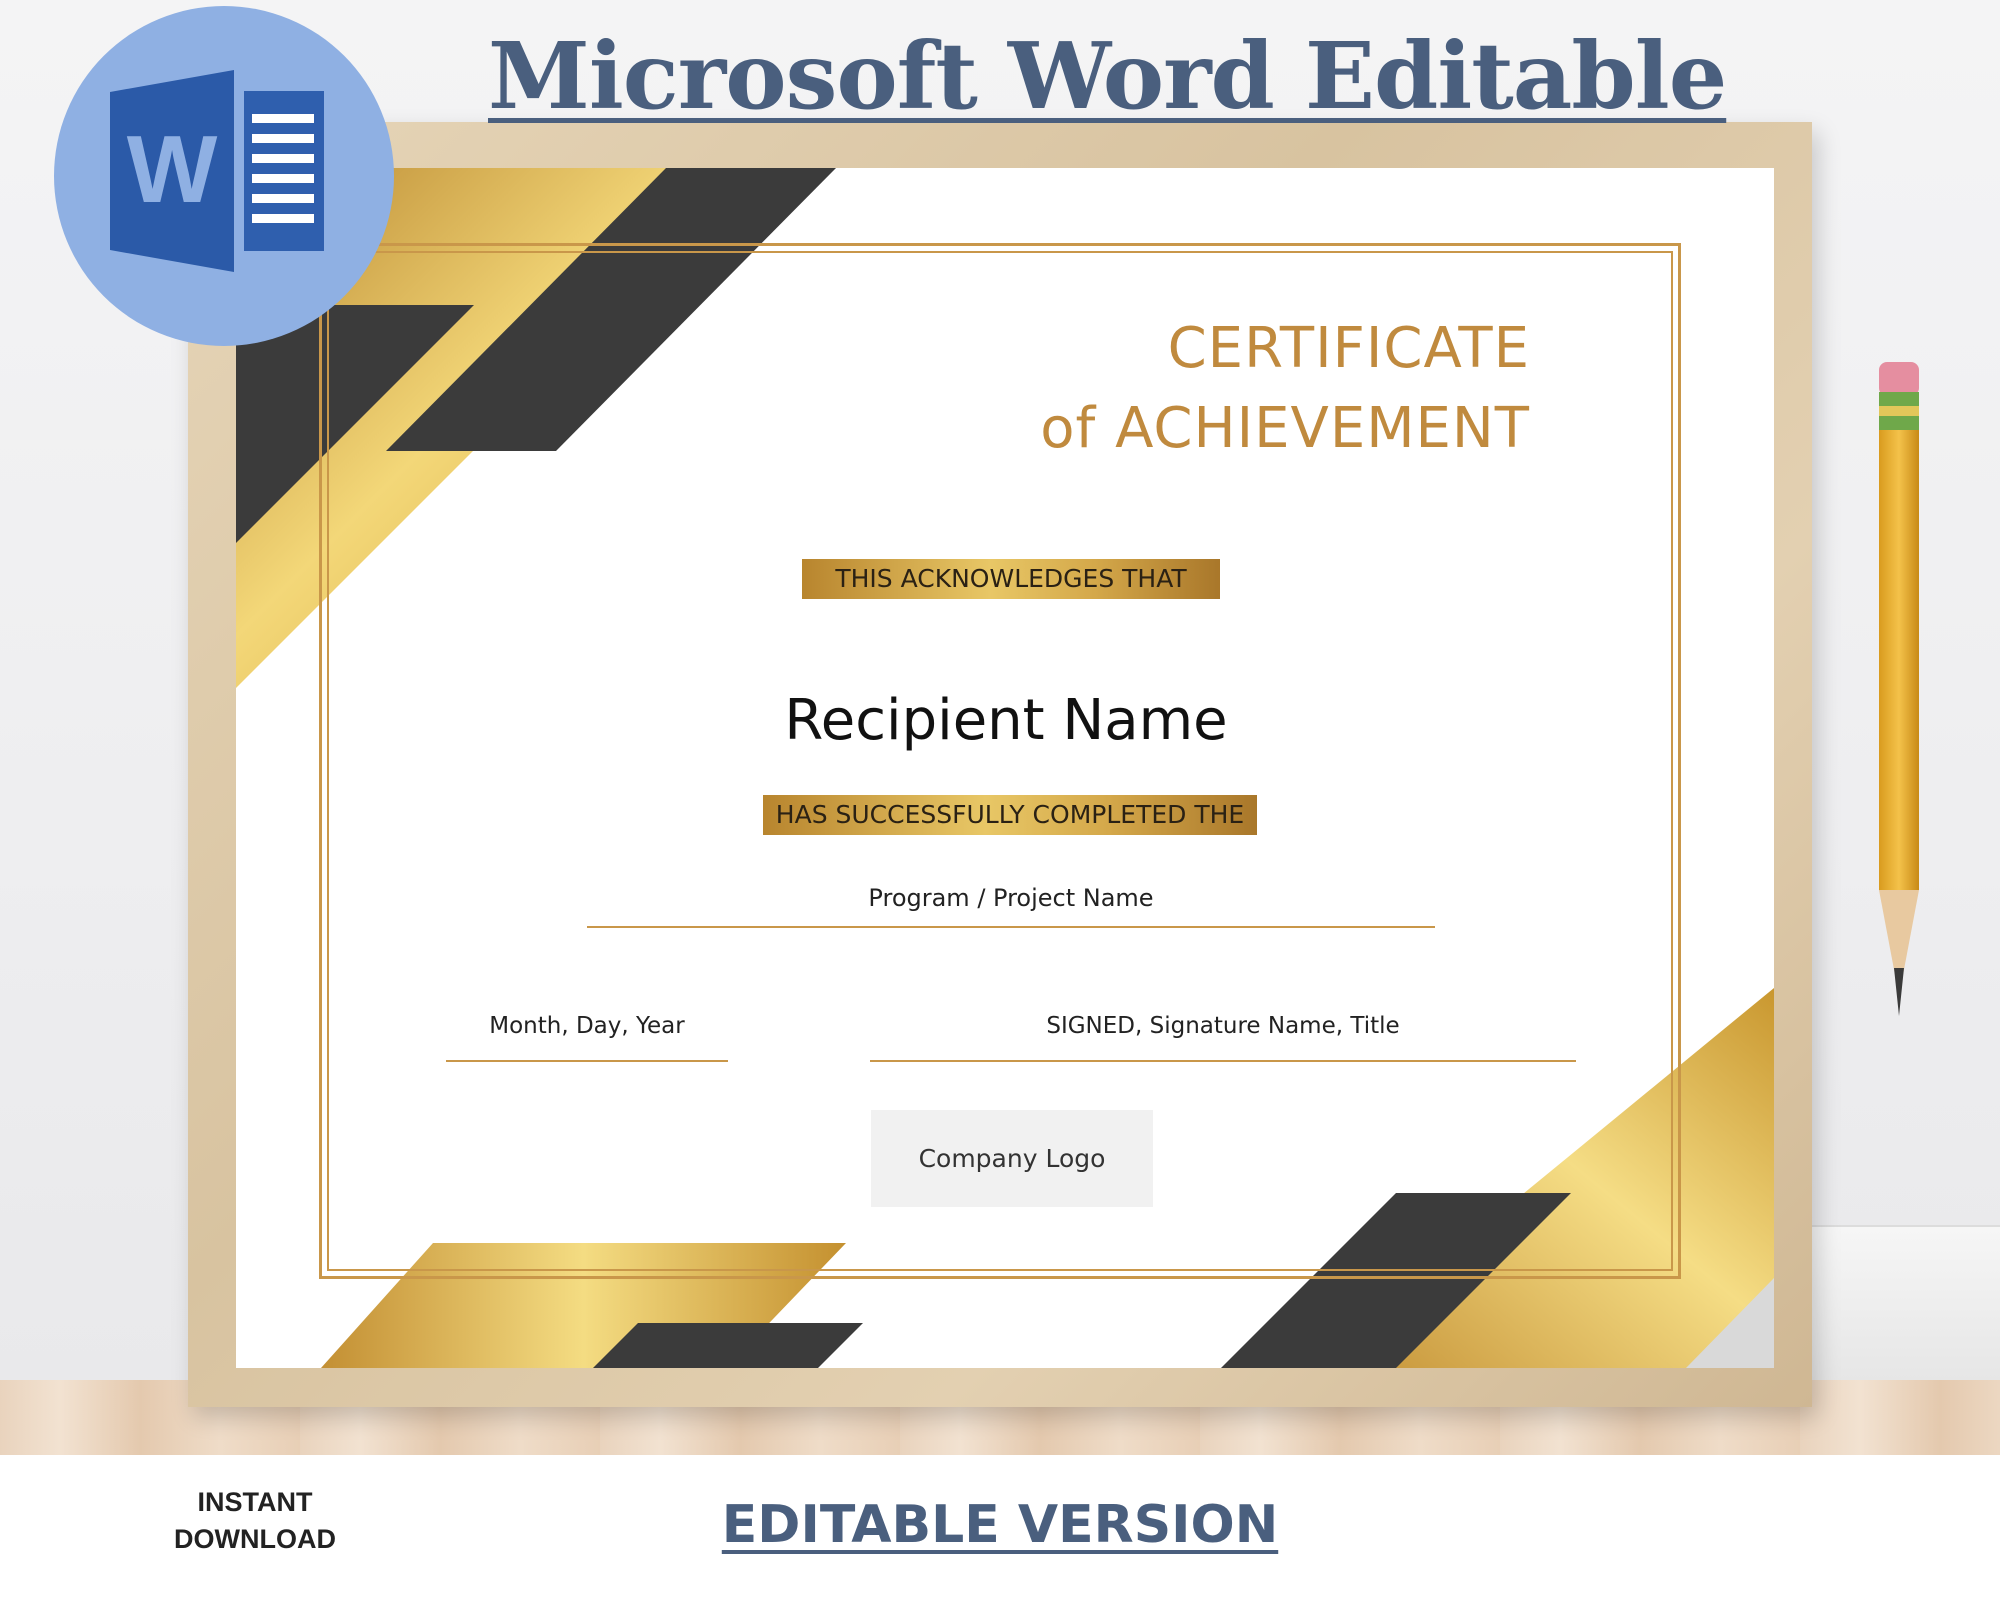 This screenshot has height=1600, width=2000. Describe the element at coordinates (1223, 1026) in the screenshot. I see `signature-field: SIGNED, Signature Name, Title` at that location.